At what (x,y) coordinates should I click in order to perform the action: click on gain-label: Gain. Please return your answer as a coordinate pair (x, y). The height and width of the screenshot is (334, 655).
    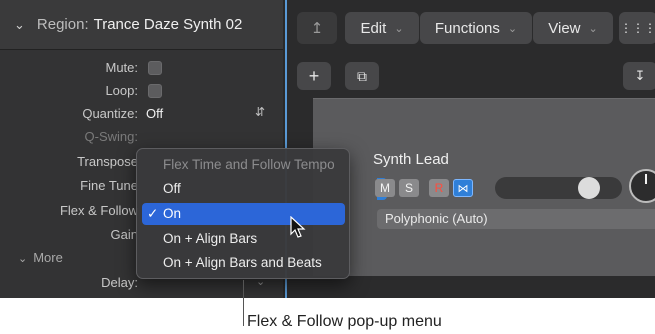
    Looking at the image, I should click on (124, 234).